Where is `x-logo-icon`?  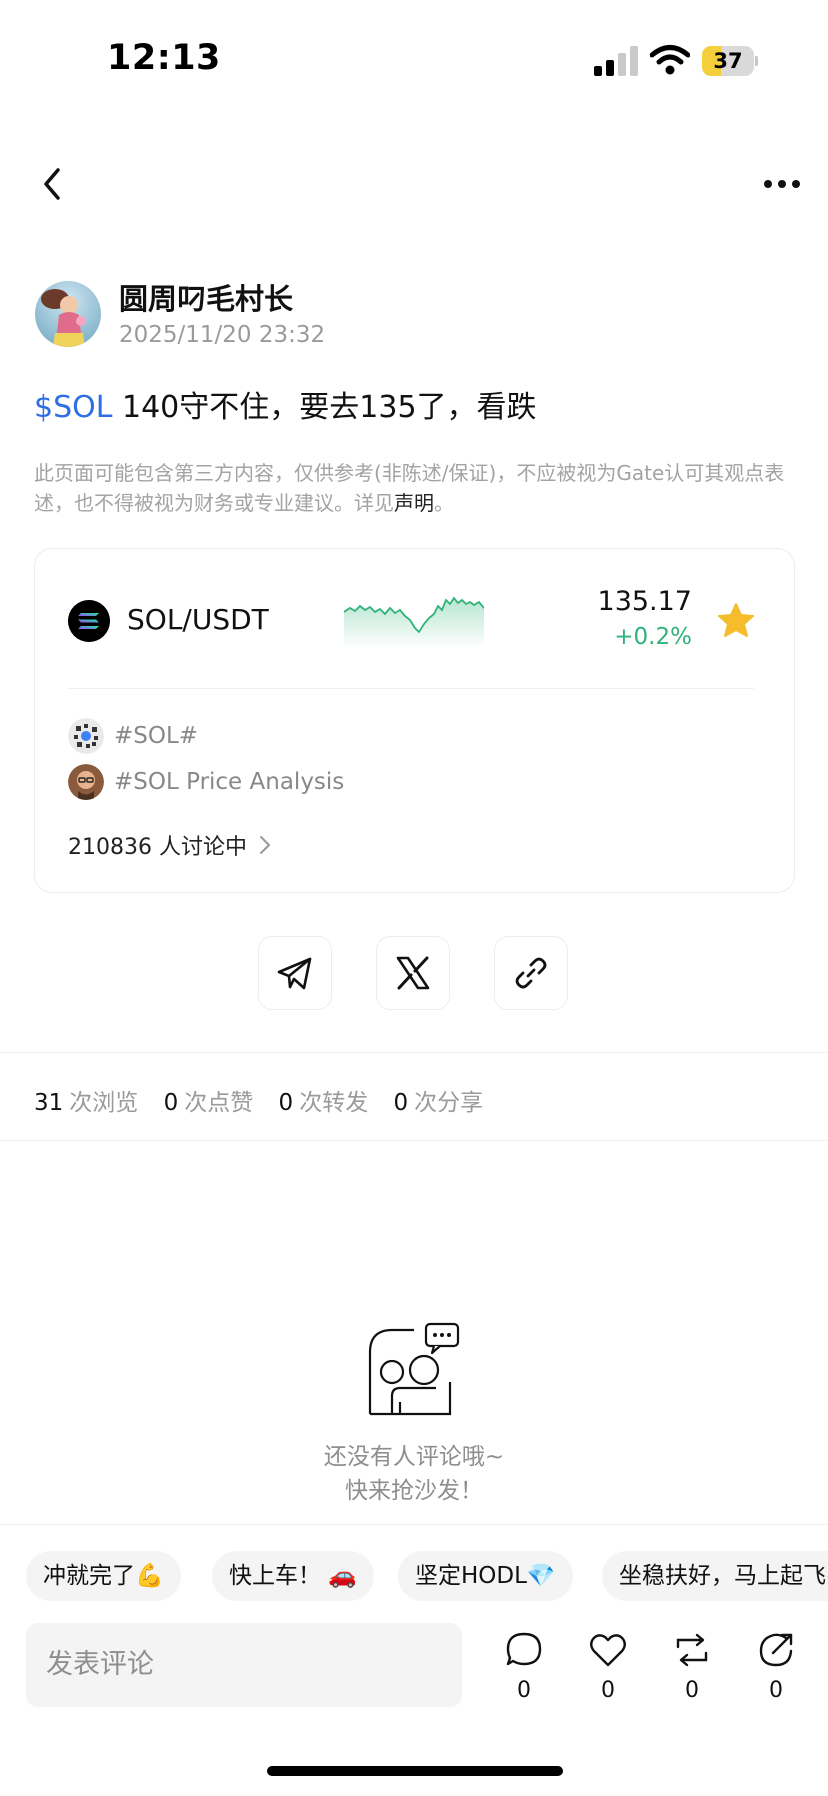
x-logo-icon is located at coordinates (413, 973).